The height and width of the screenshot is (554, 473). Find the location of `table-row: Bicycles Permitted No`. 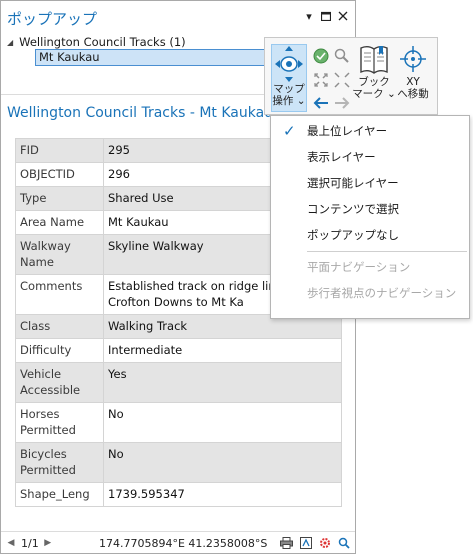

table-row: Bicycles Permitted No is located at coordinates (178, 462).